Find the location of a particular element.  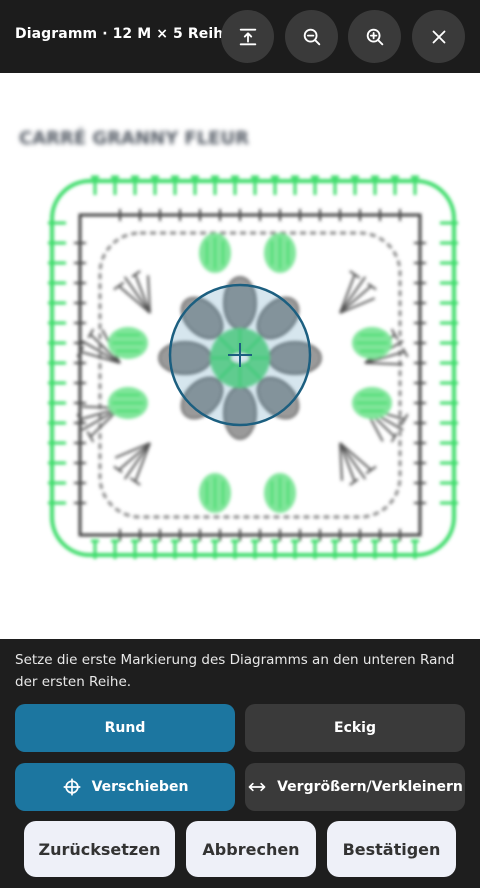

zoom-out-icon is located at coordinates (311, 36).